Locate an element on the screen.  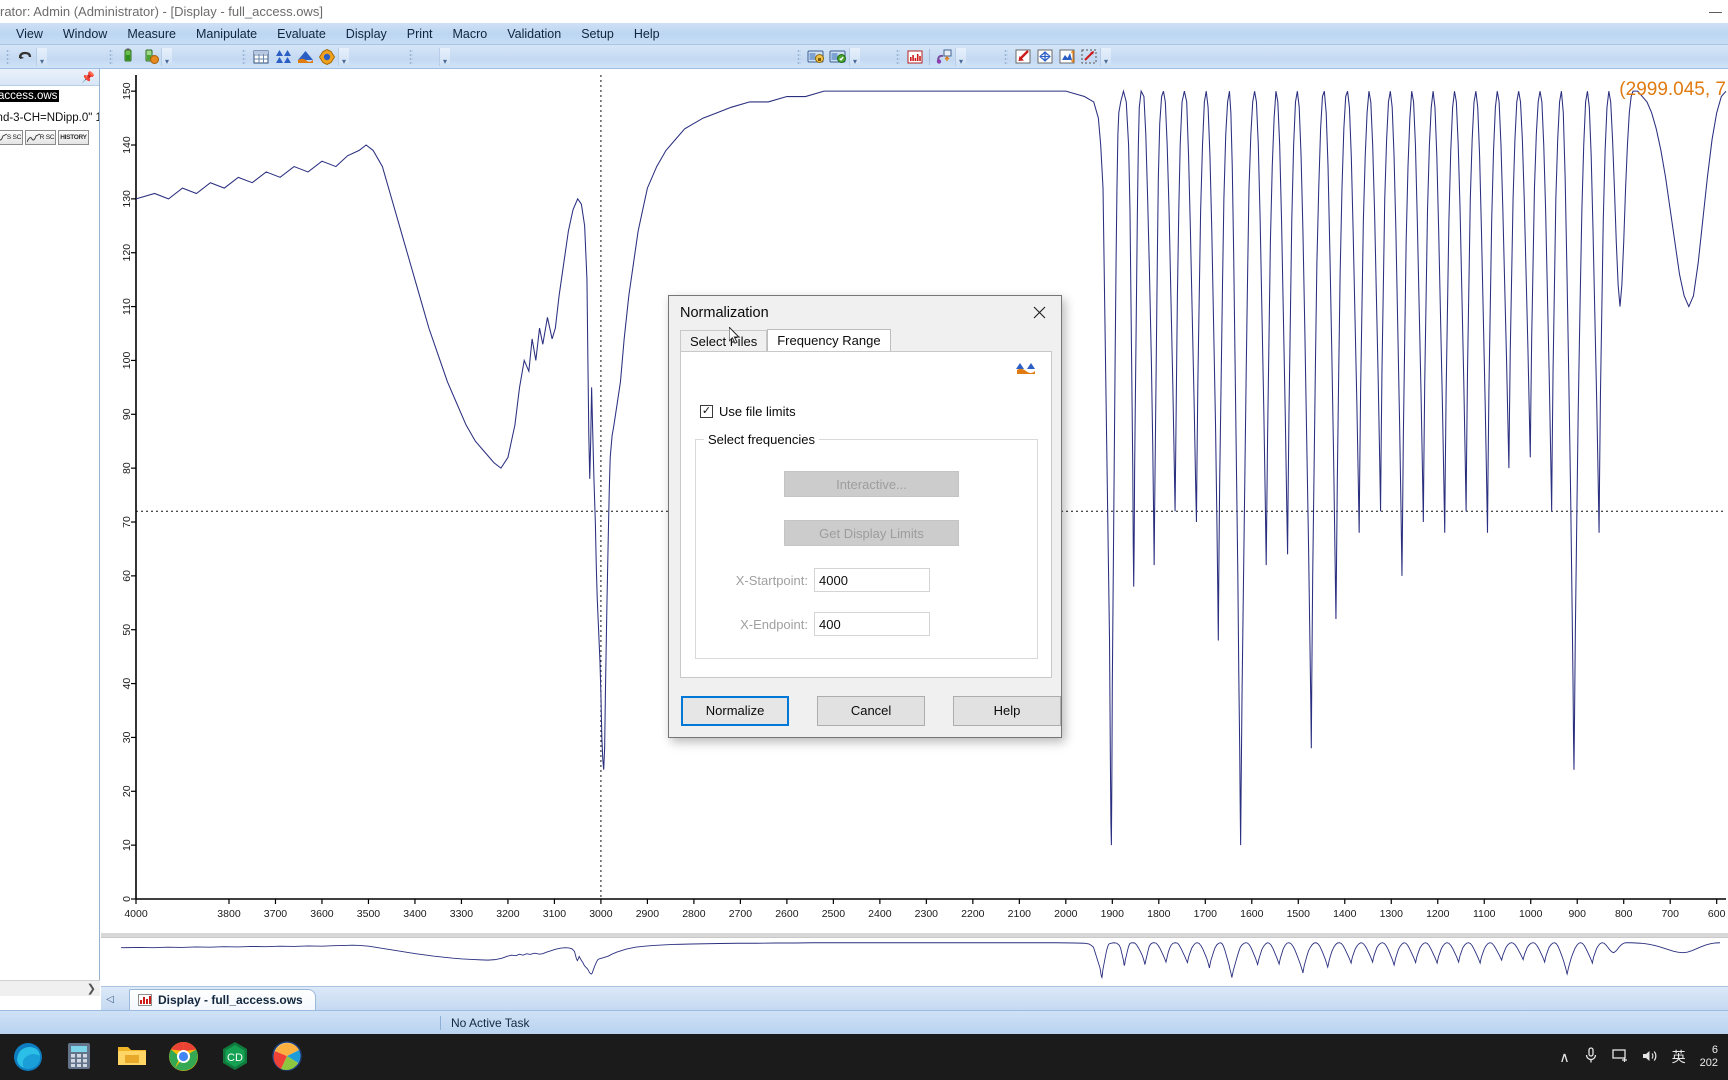
load-validated-file-icon is located at coordinates (838, 57).